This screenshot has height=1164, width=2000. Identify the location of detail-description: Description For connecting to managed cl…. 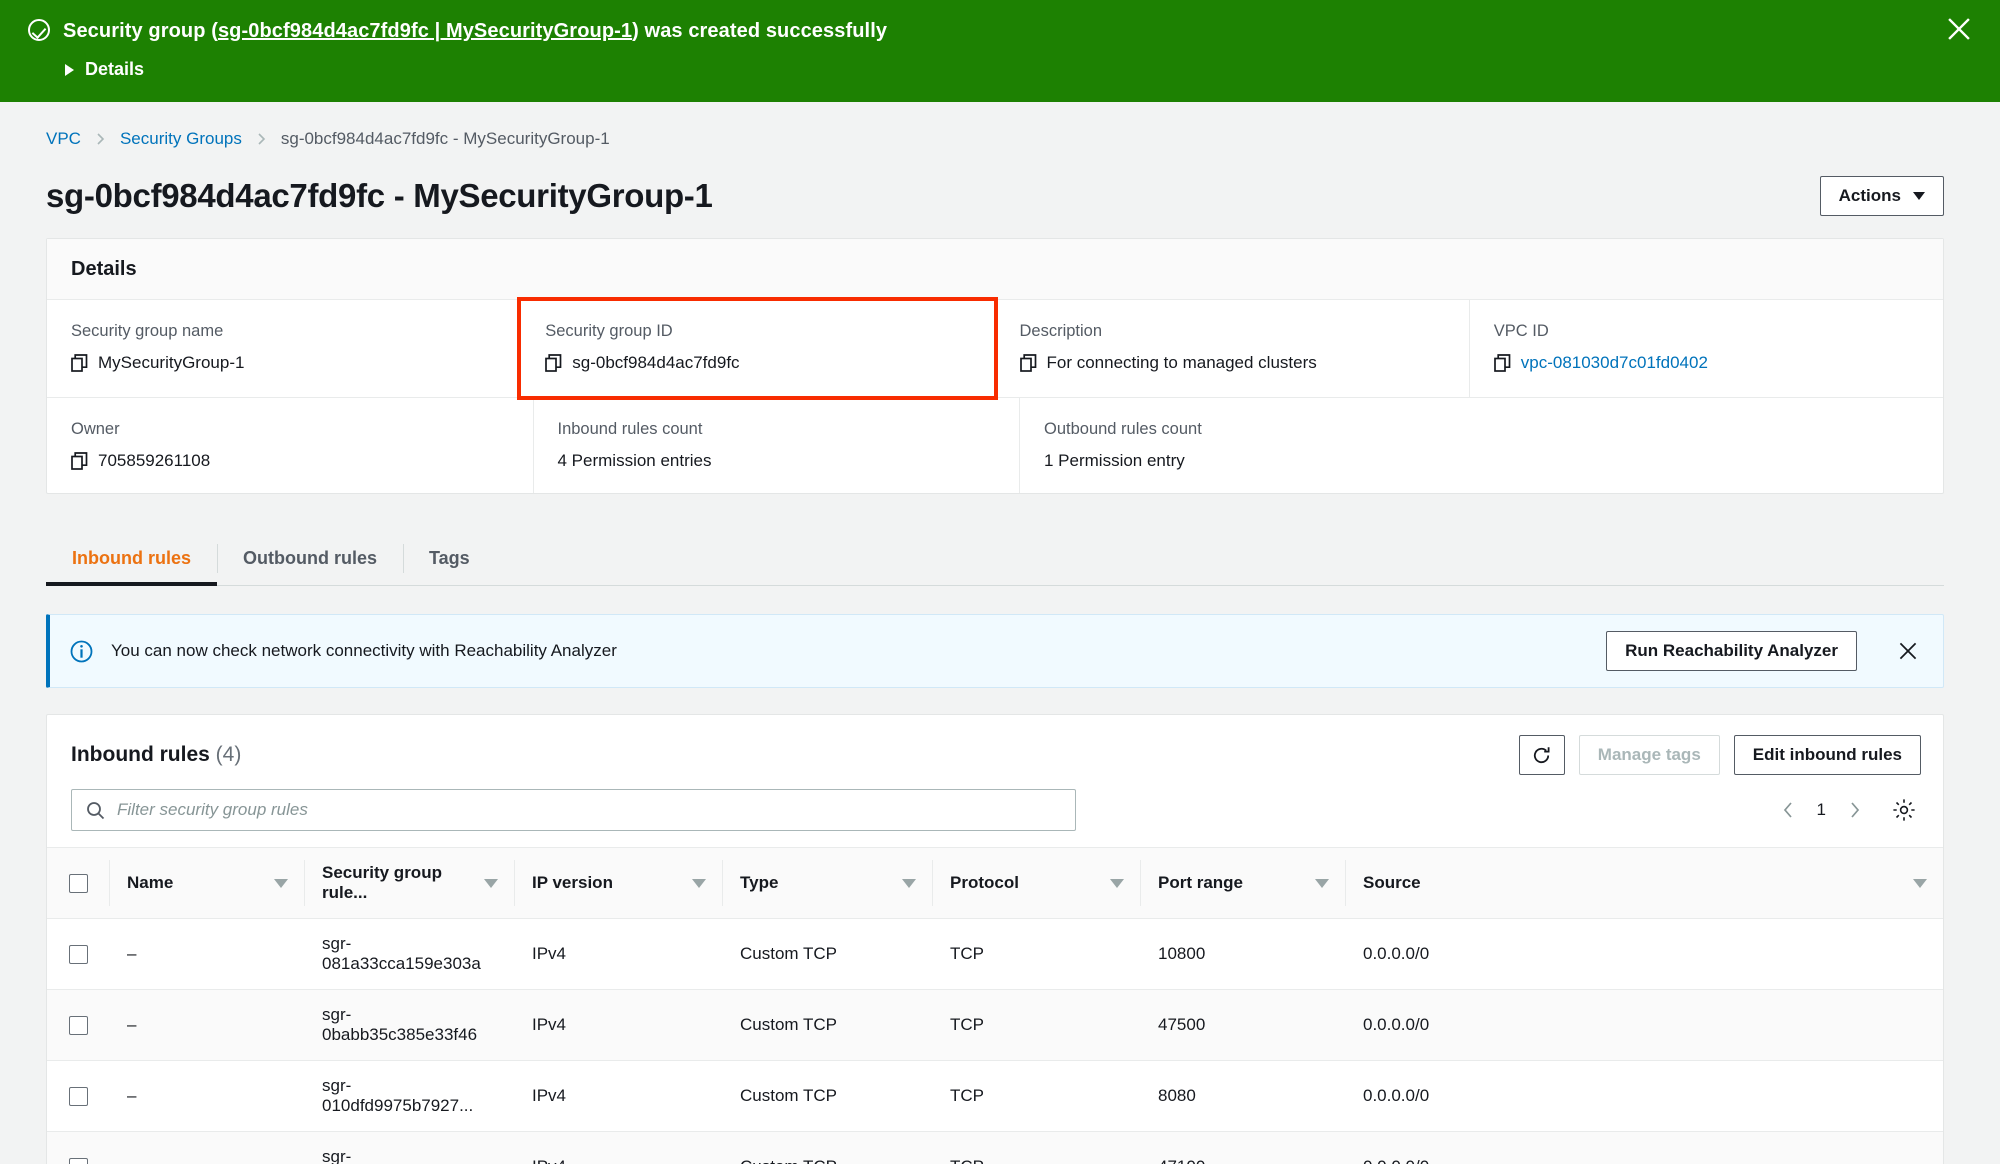
(1231, 348).